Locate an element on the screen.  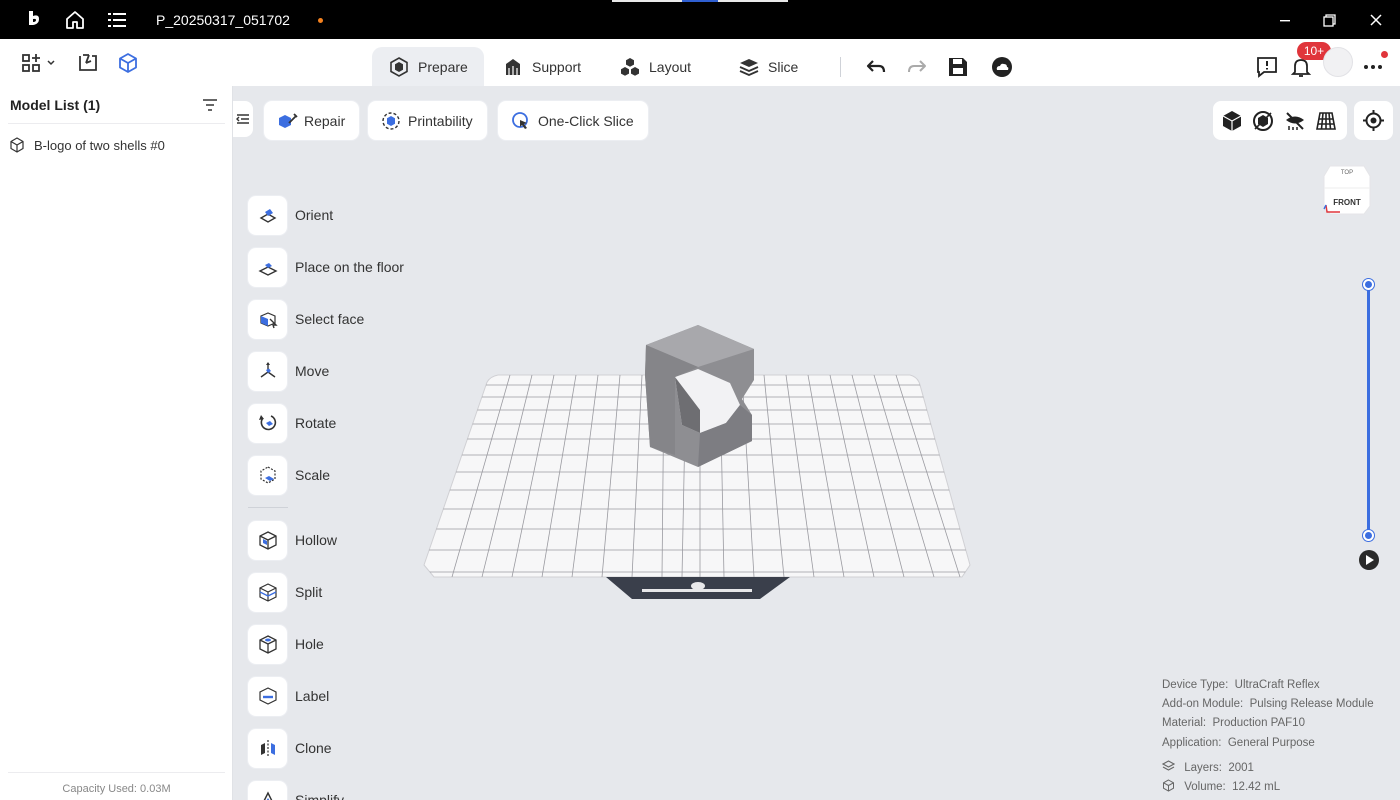
device-type-value: UltraCraft Reflex is located at coordinates (1277, 685).